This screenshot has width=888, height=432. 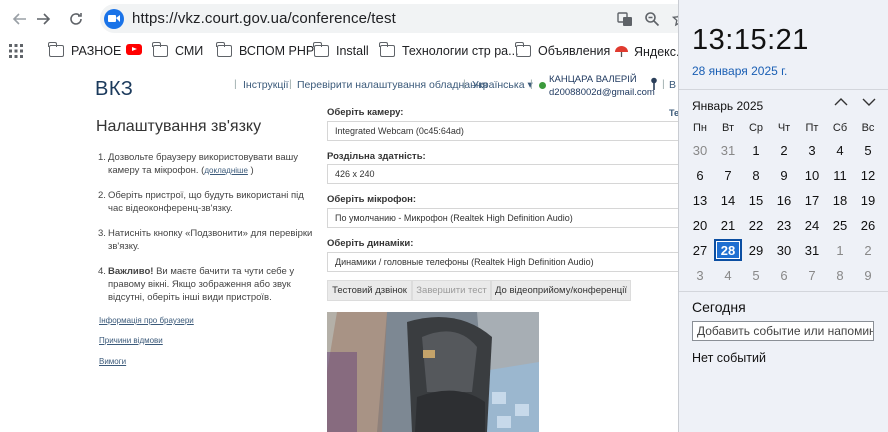 What do you see at coordinates (602, 92) in the screenshot?
I see `user-email: d20088002d@gmail.com` at bounding box center [602, 92].